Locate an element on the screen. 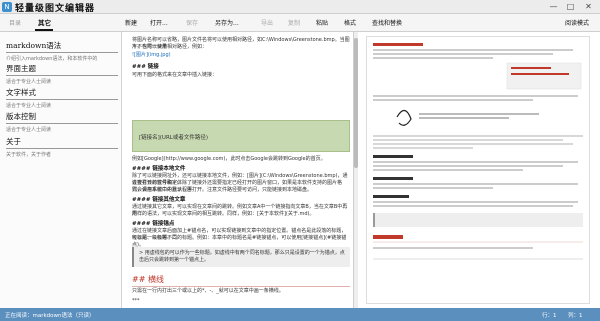 This screenshot has height=321, width=600. editor-line: 下，也可以使用相对路径，例如： is located at coordinates (170, 47).